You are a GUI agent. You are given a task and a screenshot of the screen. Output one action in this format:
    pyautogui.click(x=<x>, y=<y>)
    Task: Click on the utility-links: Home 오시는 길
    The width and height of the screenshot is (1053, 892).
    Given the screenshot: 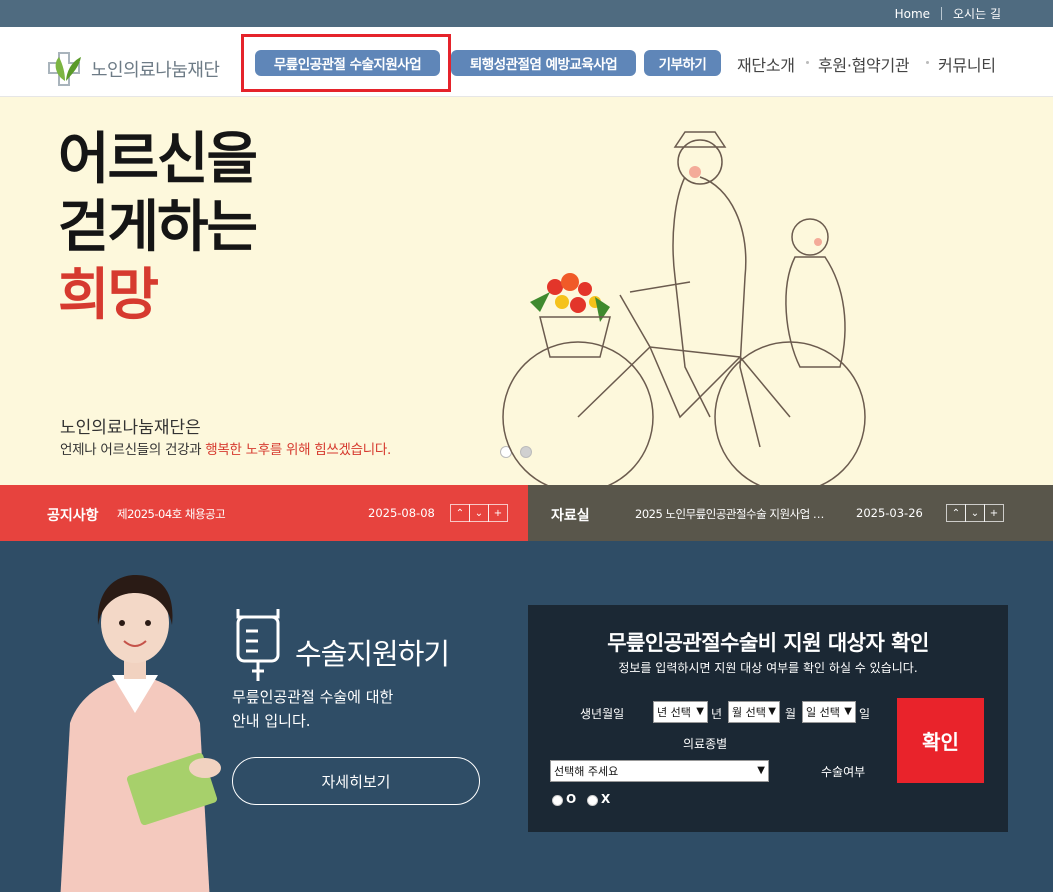 What is the action you would take?
    pyautogui.click(x=948, y=13)
    